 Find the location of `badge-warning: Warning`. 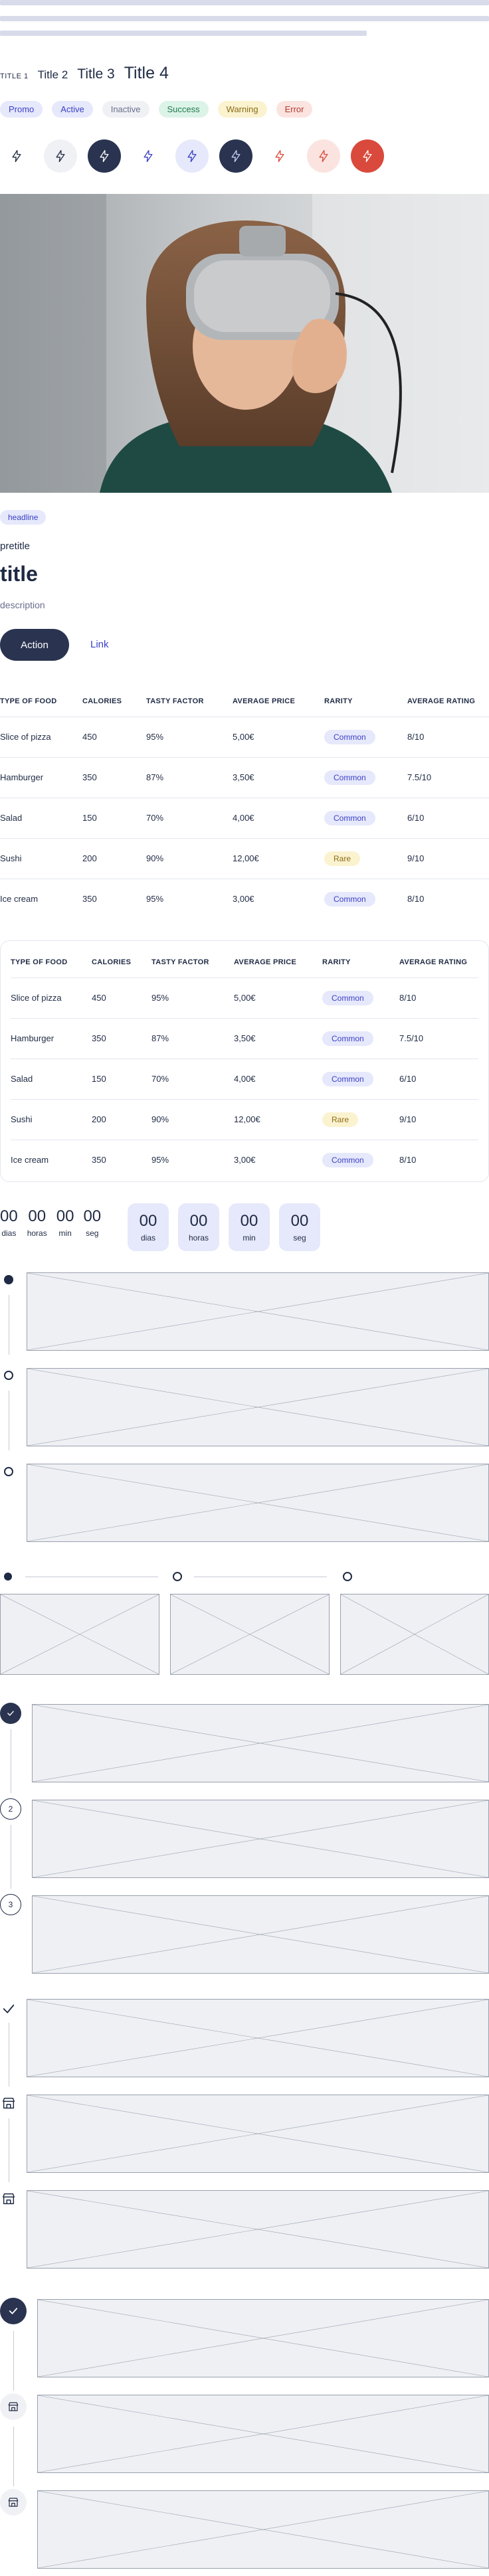

badge-warning: Warning is located at coordinates (242, 109).